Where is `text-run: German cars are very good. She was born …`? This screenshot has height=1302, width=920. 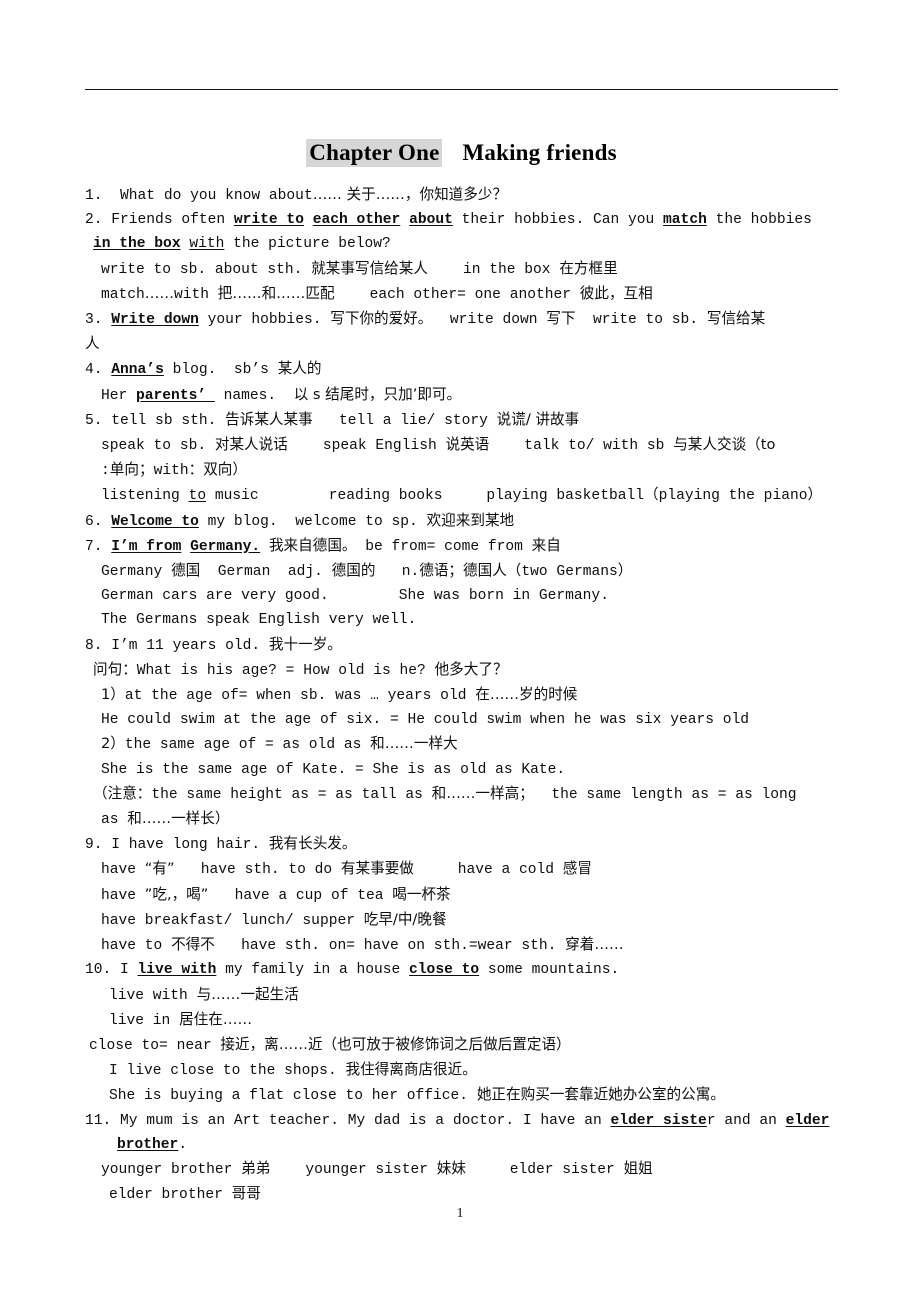 text-run: German cars are very good. She was born … is located at coordinates (355, 596).